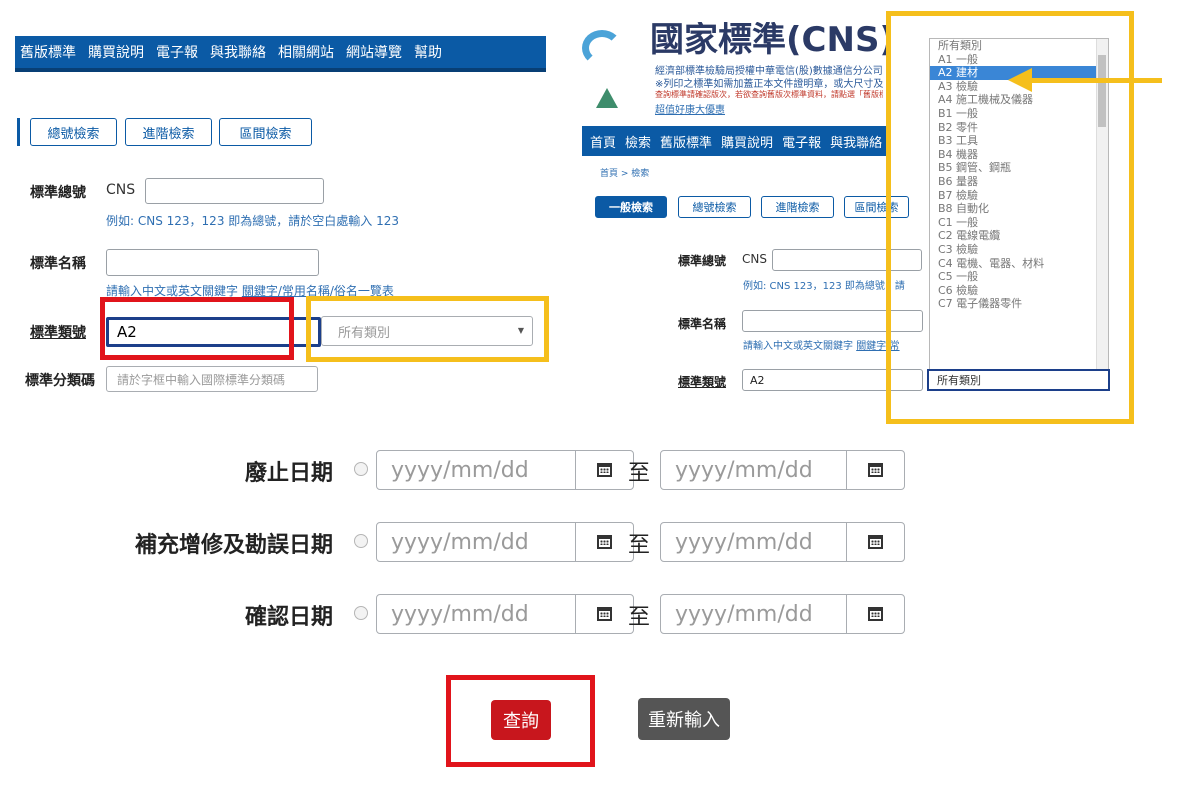 The width and height of the screenshot is (1193, 808). What do you see at coordinates (747, 141) in the screenshot?
I see `r-nav-purchase: 購買說明` at bounding box center [747, 141].